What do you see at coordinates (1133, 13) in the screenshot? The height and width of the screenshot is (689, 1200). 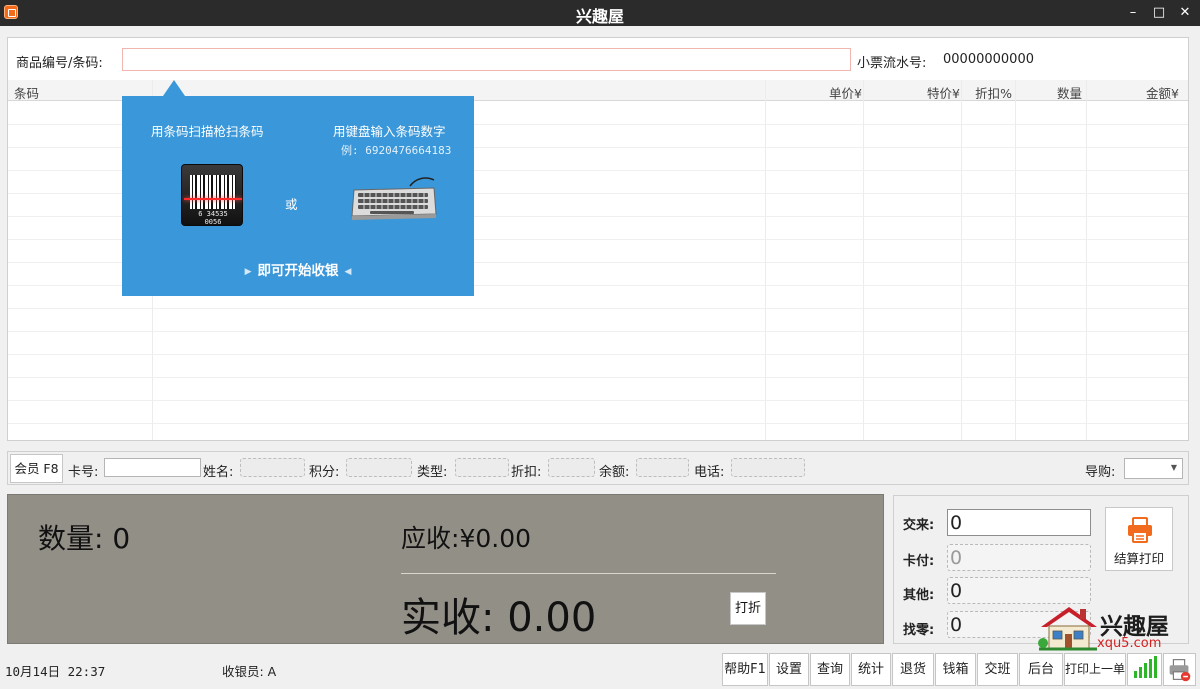 I see `minimize-button: –` at bounding box center [1133, 13].